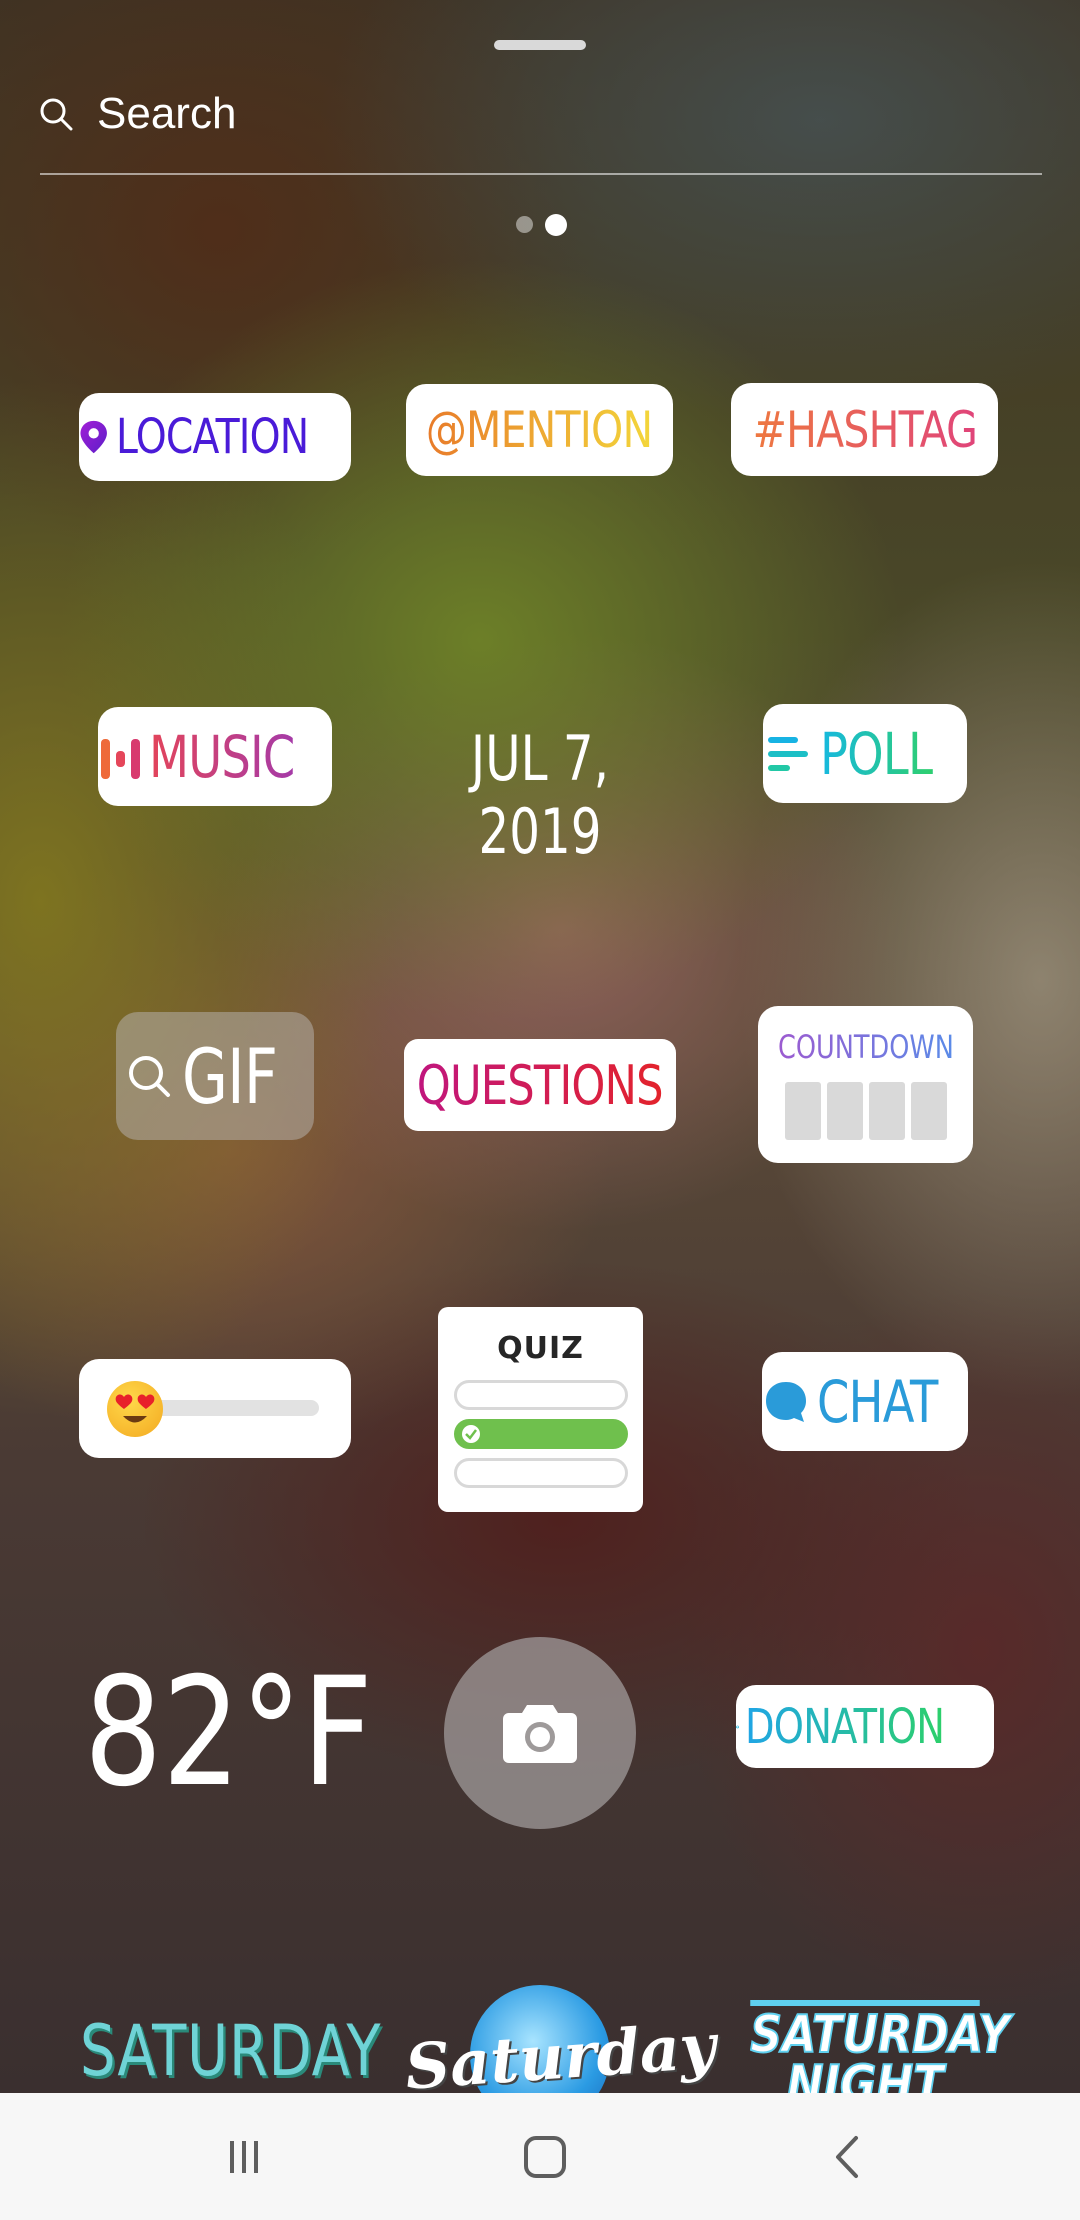 Image resolution: width=1080 pixels, height=2220 pixels. I want to click on camera-button, so click(540, 1733).